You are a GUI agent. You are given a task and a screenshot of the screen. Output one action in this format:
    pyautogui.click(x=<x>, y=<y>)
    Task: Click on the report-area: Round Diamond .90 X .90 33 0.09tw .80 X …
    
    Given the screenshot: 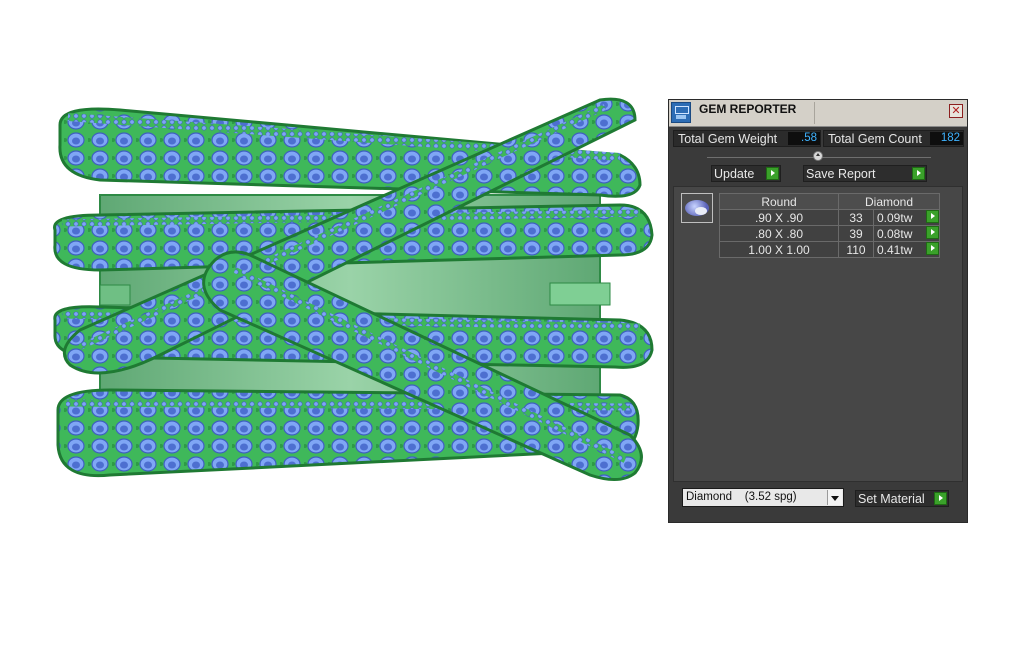 What is the action you would take?
    pyautogui.click(x=818, y=334)
    